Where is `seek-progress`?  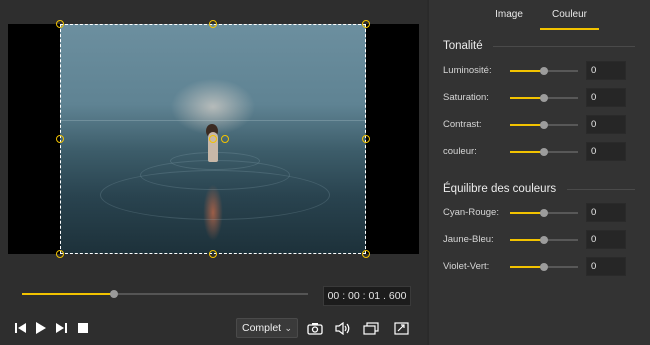 seek-progress is located at coordinates (68, 294).